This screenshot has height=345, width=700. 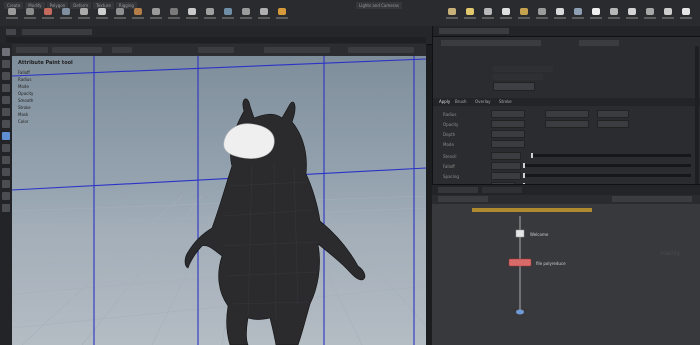 What do you see at coordinates (463, 199) in the screenshot?
I see `network-path` at bounding box center [463, 199].